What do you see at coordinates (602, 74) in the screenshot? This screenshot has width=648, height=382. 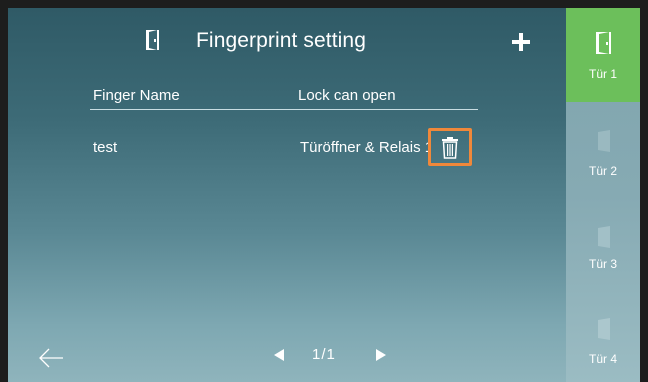 I see `tab-label: Tür 1` at bounding box center [602, 74].